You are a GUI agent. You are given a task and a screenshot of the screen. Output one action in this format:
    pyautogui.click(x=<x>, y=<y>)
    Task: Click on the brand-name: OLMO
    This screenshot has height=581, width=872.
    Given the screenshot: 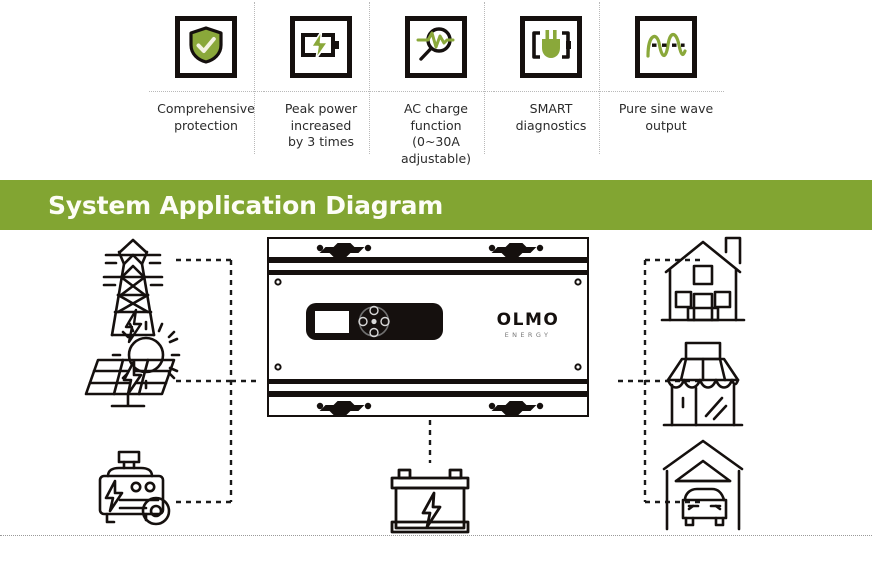 What is the action you would take?
    pyautogui.click(x=528, y=320)
    